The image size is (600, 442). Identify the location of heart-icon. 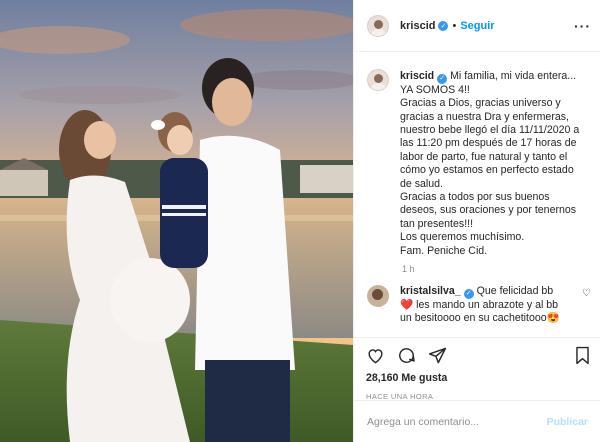
(375, 355).